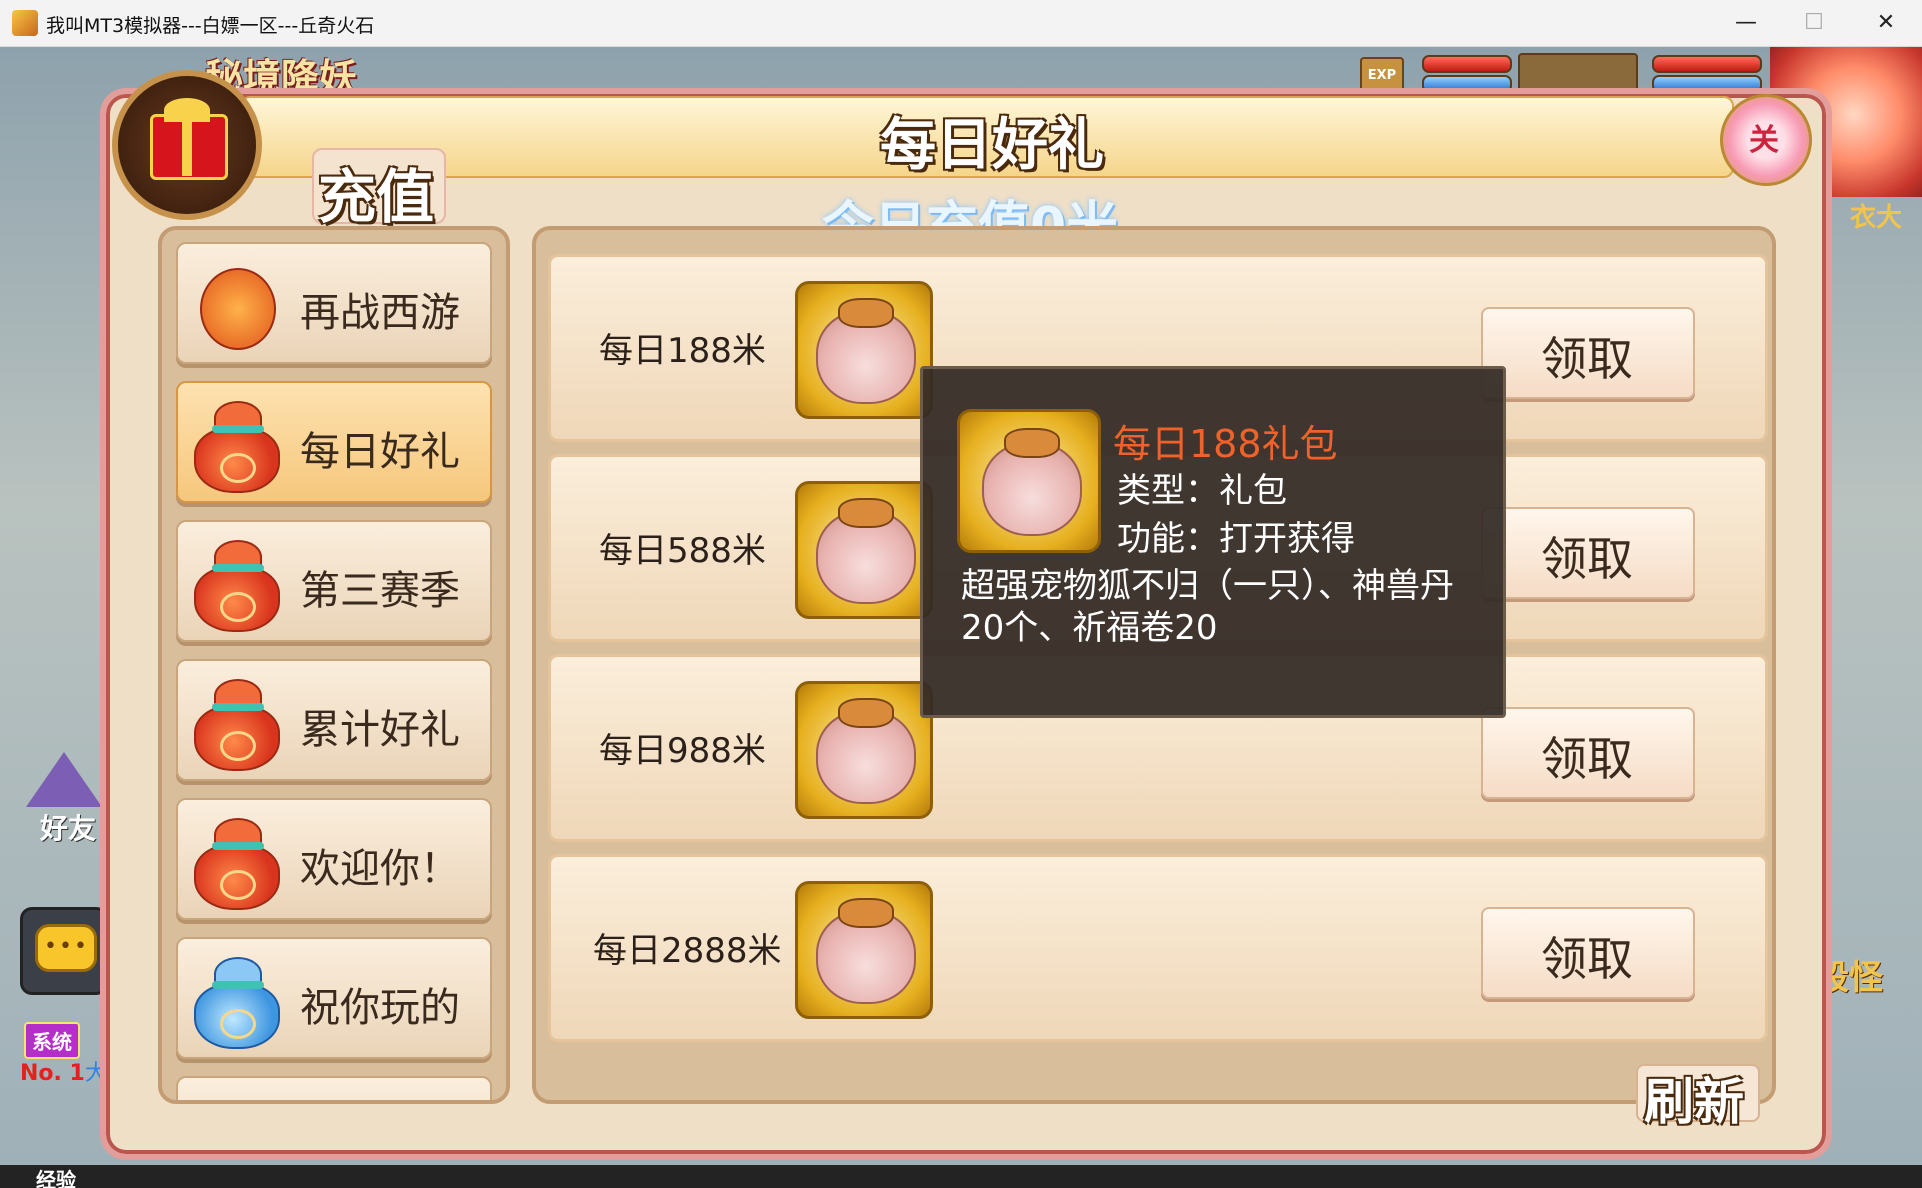 The height and width of the screenshot is (1188, 1922). What do you see at coordinates (236, 999) in the screenshot?
I see `blue-bag-icon` at bounding box center [236, 999].